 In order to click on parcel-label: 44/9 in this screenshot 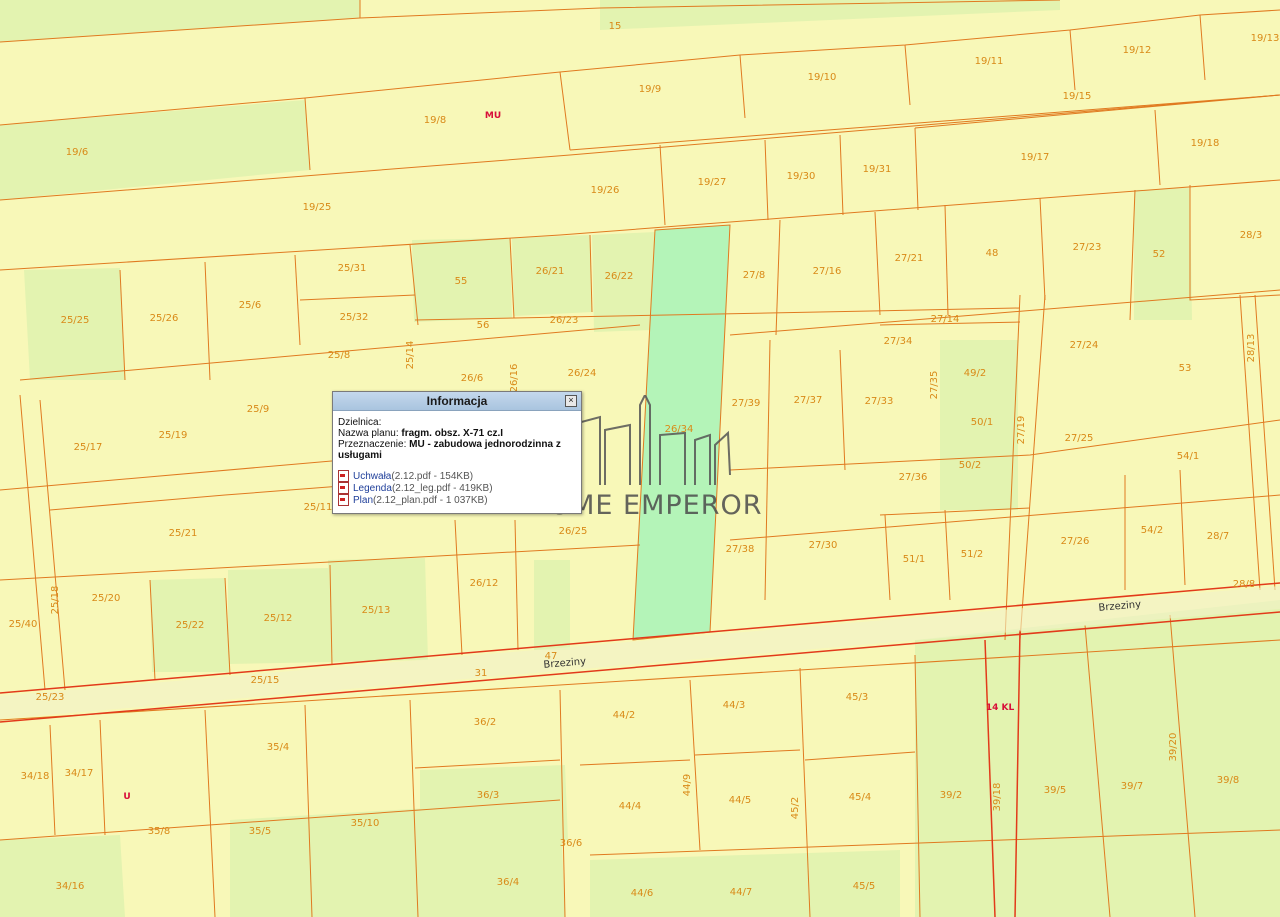, I will do `click(687, 785)`.